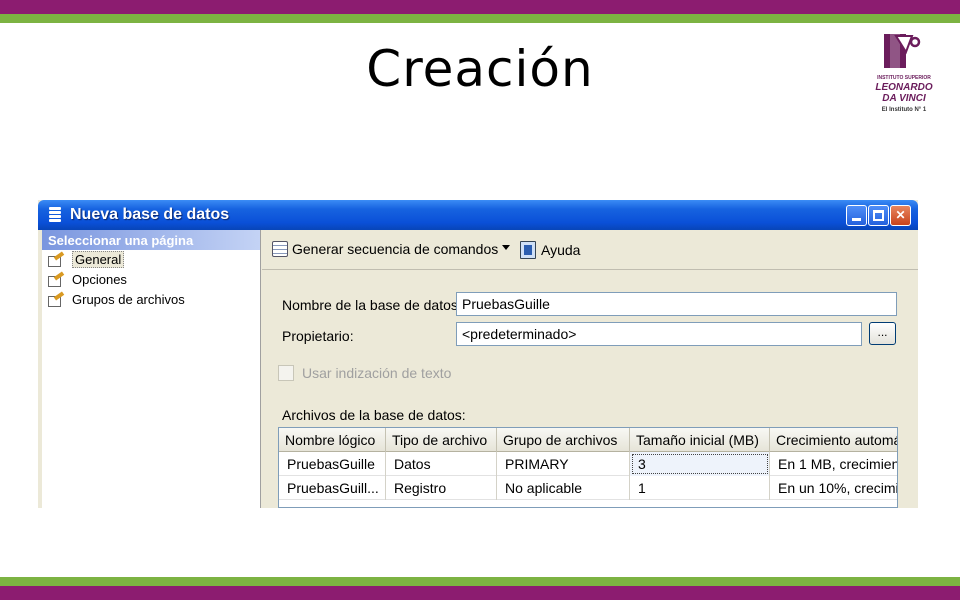 This screenshot has height=600, width=960. What do you see at coordinates (480, 69) in the screenshot?
I see `slide-title: Creación` at bounding box center [480, 69].